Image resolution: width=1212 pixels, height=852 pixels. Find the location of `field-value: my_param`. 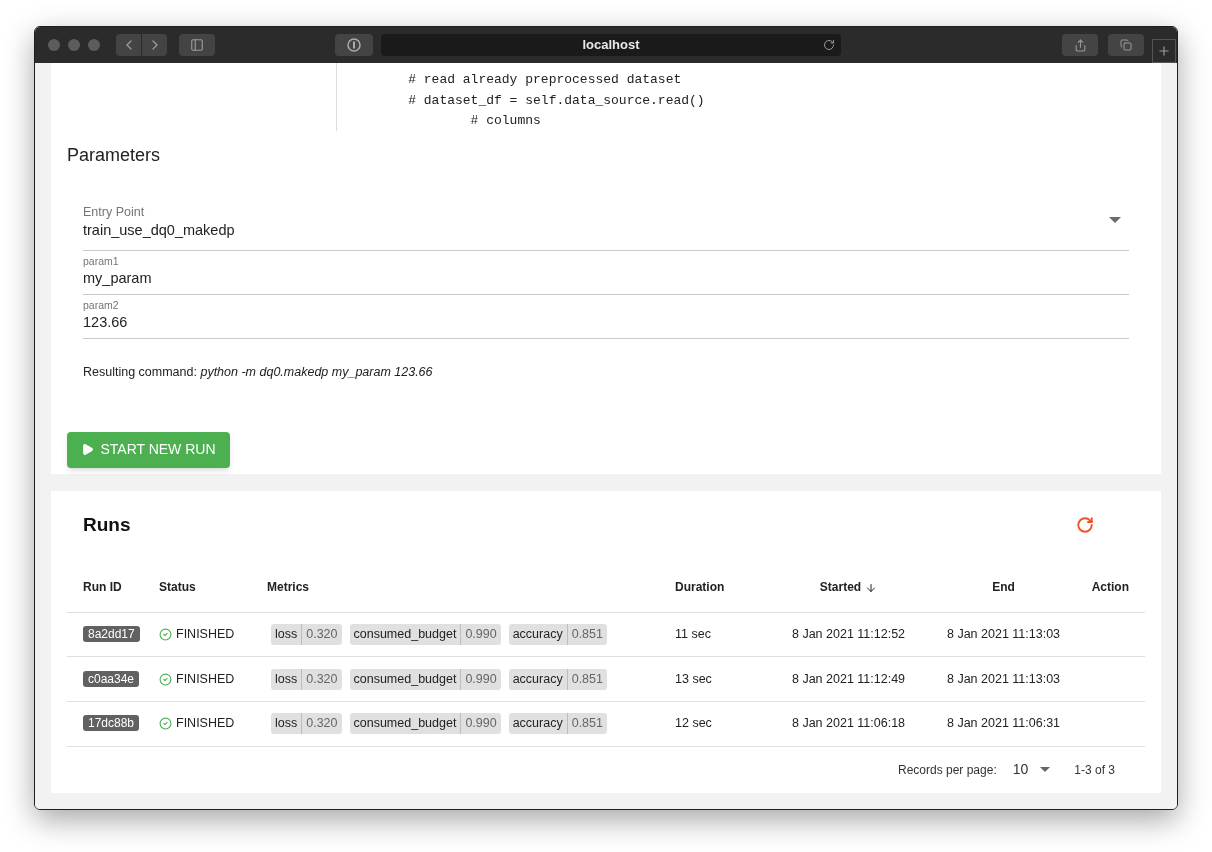

field-value: my_param is located at coordinates (118, 278).